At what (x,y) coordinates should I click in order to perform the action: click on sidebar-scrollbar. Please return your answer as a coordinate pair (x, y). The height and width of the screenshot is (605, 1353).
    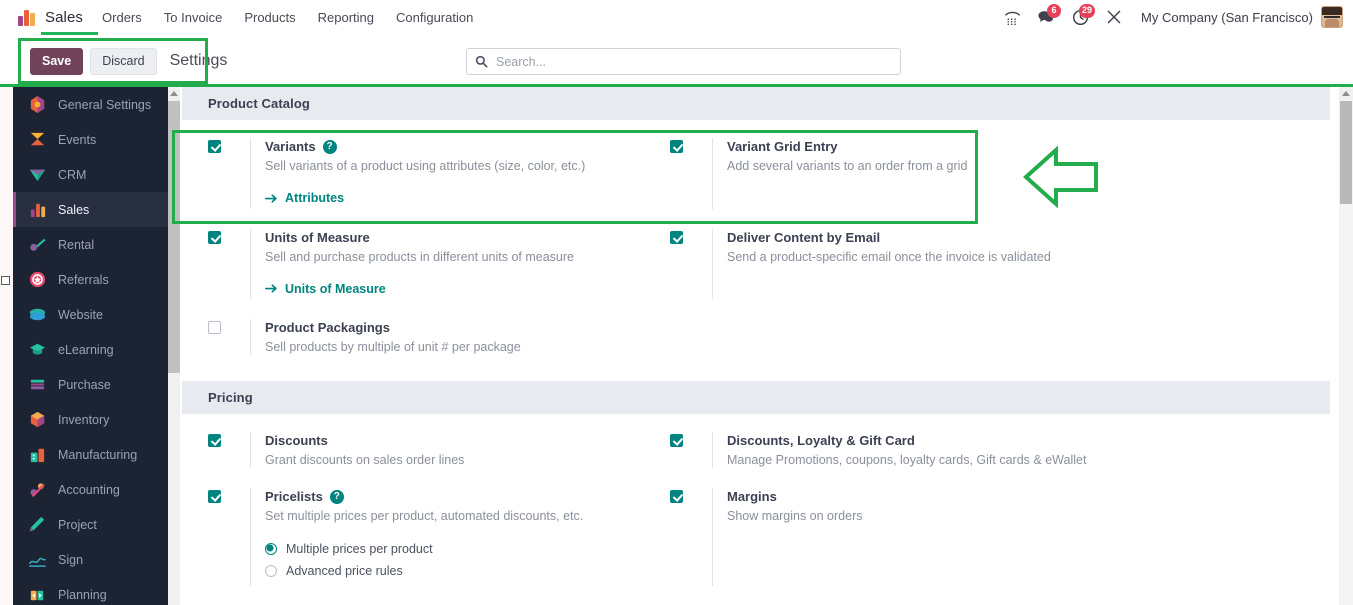
    Looking at the image, I should click on (174, 346).